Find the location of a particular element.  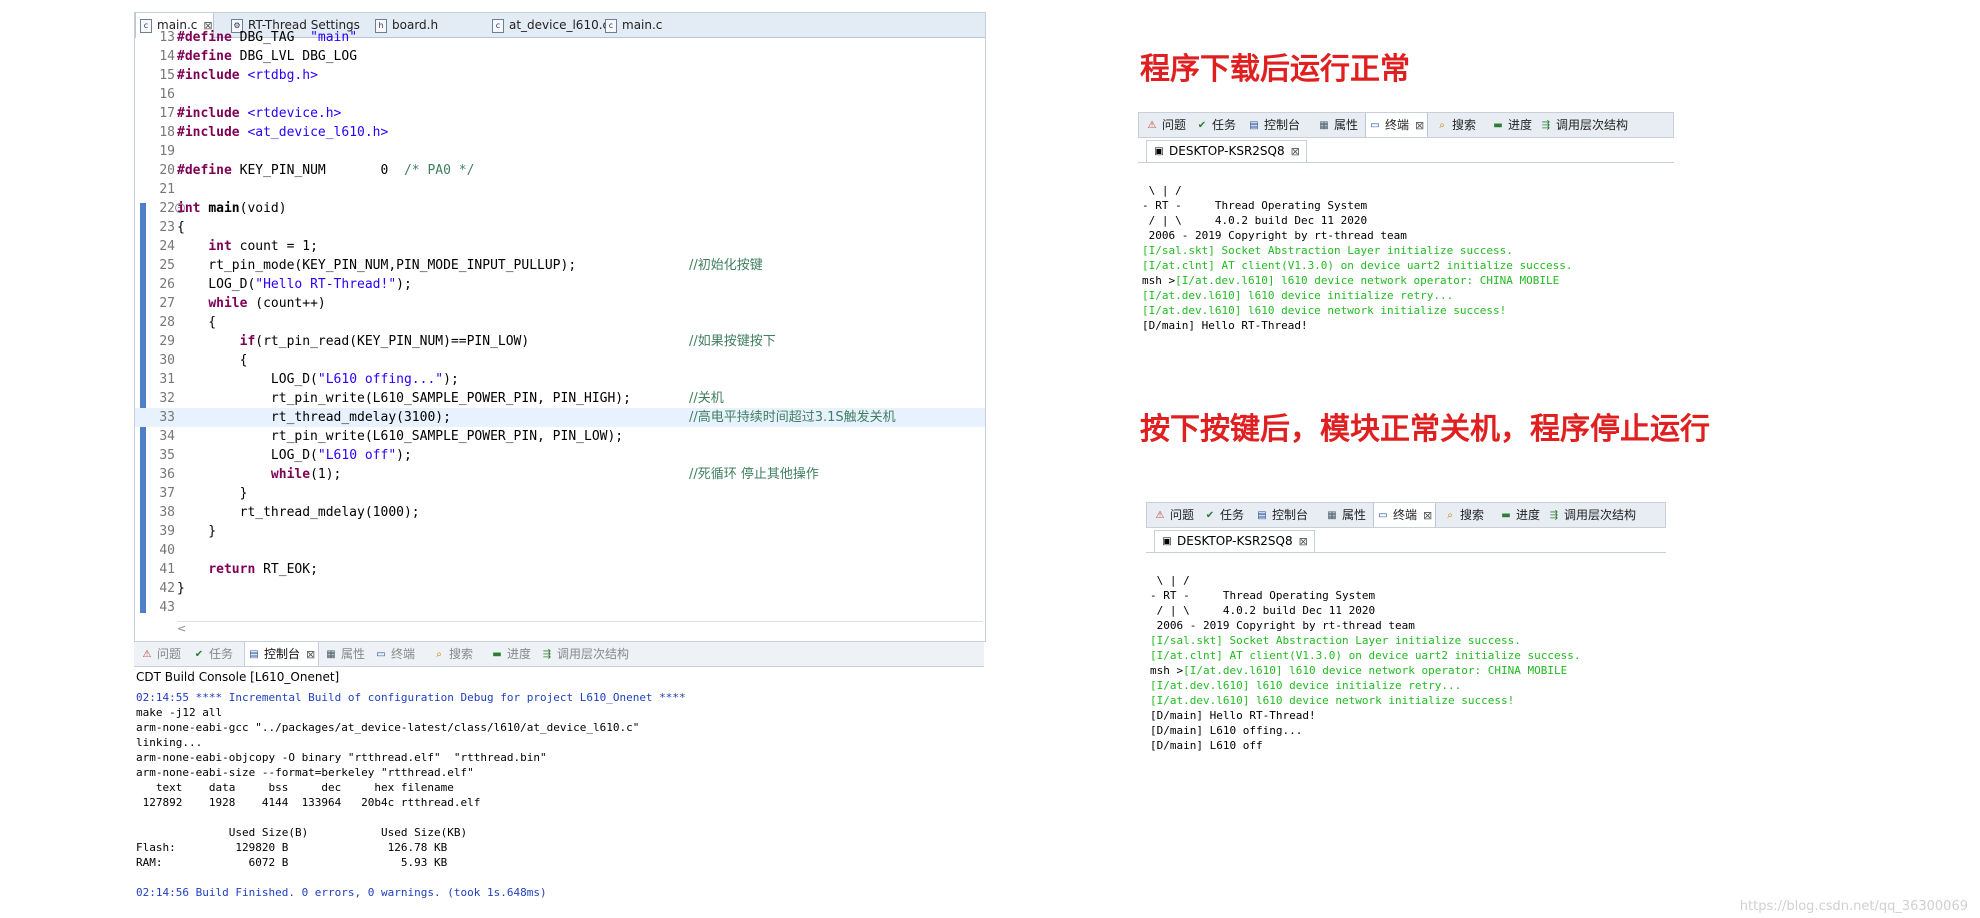

console-icon: ▤ is located at coordinates (254, 654).